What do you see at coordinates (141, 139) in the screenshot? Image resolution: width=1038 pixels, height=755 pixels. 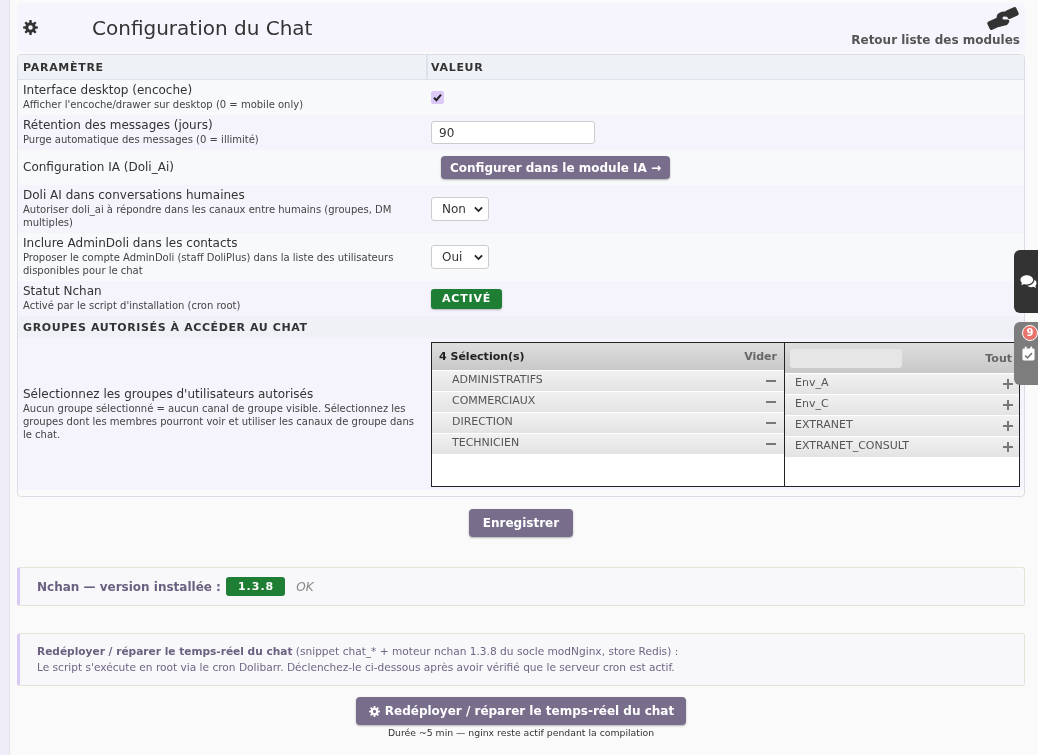 I see `param-description: Purge automatique des messages (0 = illimité)` at bounding box center [141, 139].